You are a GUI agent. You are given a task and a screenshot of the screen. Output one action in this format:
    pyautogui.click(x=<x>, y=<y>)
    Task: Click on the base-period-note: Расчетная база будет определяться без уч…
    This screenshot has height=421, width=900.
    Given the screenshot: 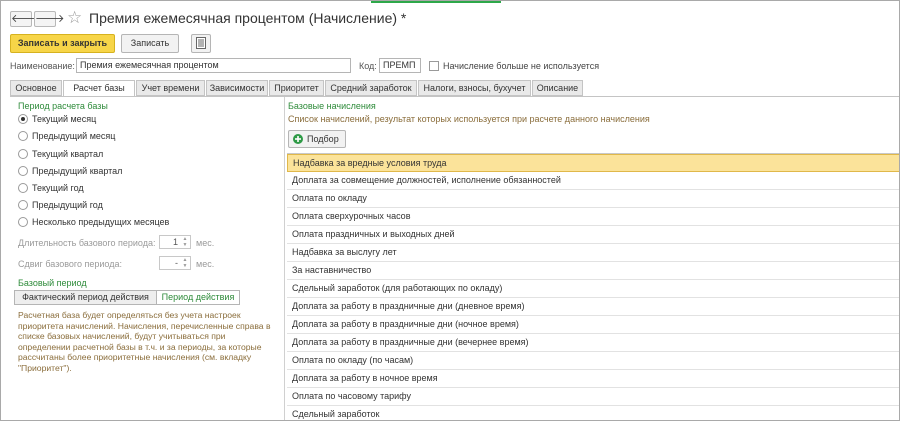 What is the action you would take?
    pyautogui.click(x=144, y=341)
    